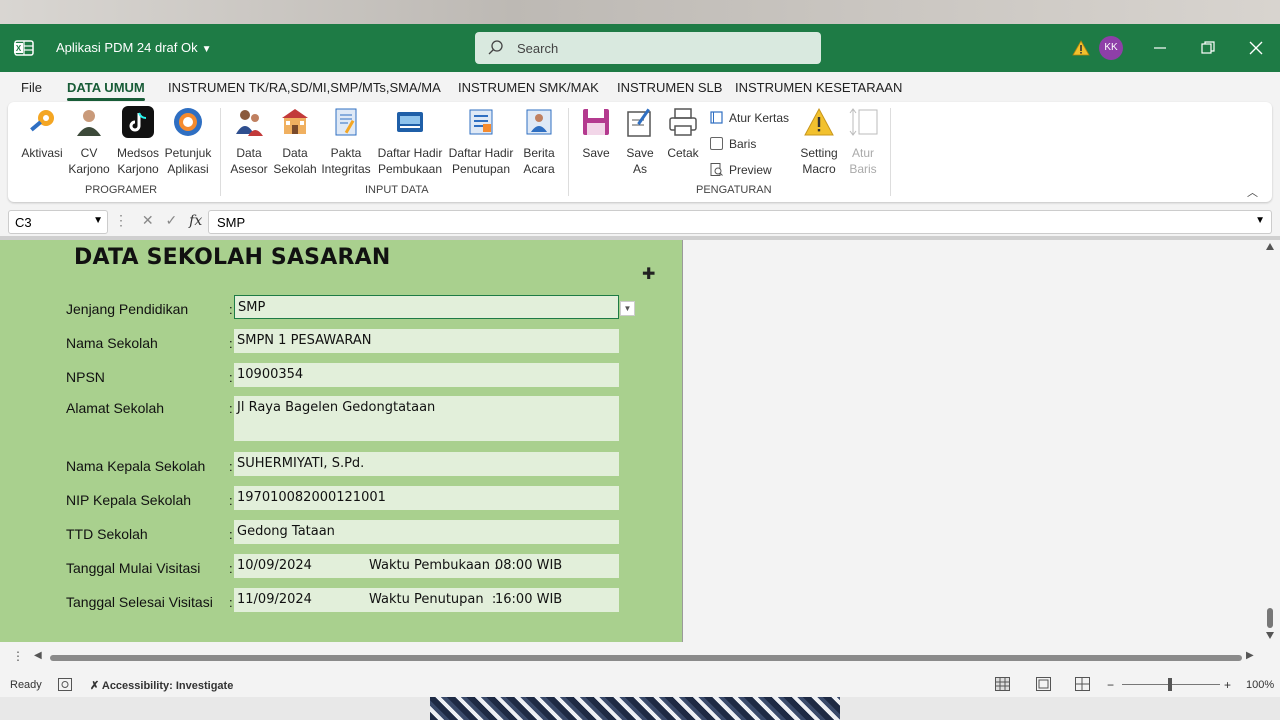 Image resolution: width=1280 pixels, height=720 pixels. Describe the element at coordinates (188, 122) in the screenshot. I see `guide-icon` at that location.